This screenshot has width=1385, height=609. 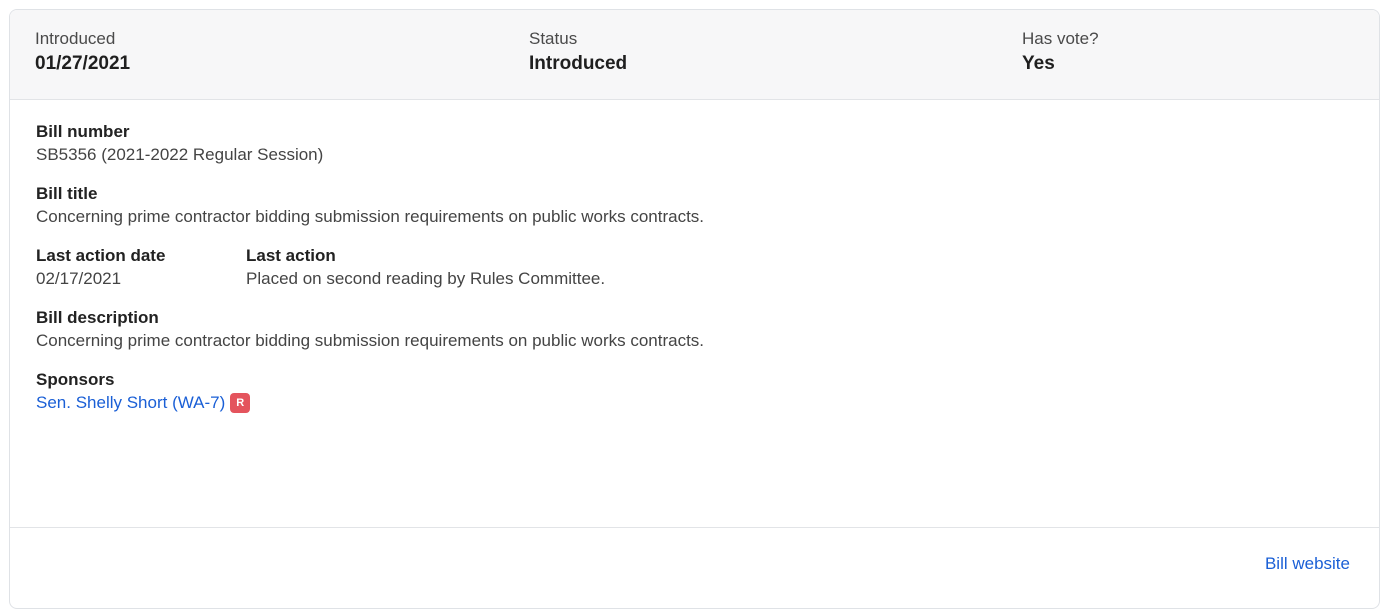 I want to click on sponsors-field: Sponsors Sen. Shelly Short (WA-7) R, so click(x=694, y=392).